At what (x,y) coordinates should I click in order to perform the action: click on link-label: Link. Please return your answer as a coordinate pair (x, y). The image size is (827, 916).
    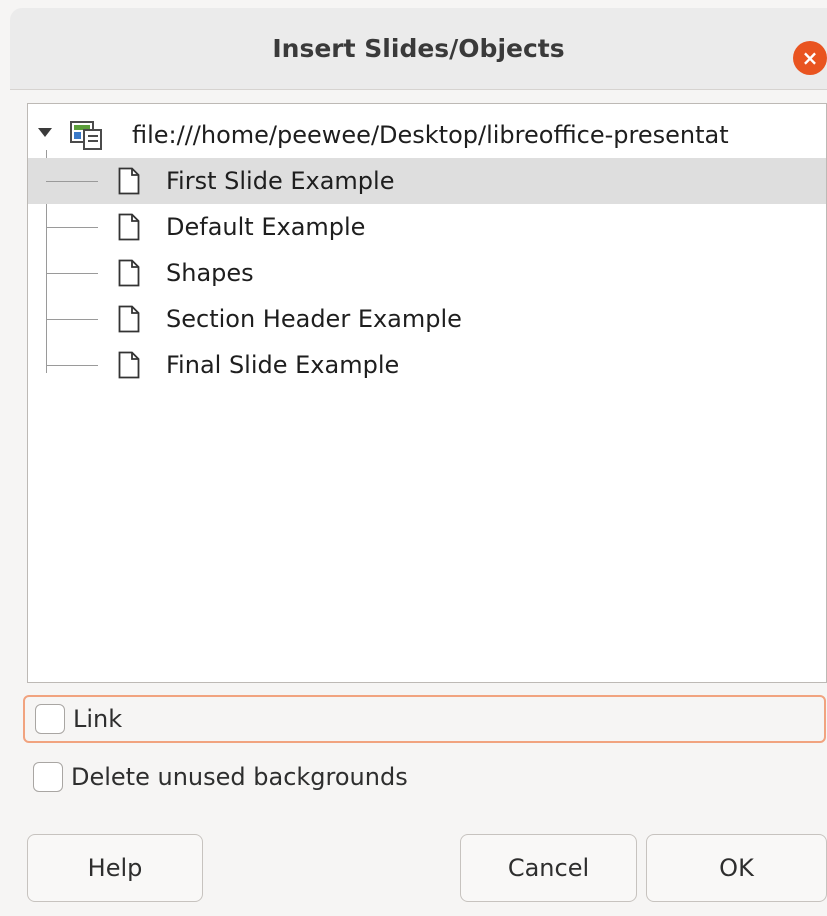
    Looking at the image, I should click on (98, 719).